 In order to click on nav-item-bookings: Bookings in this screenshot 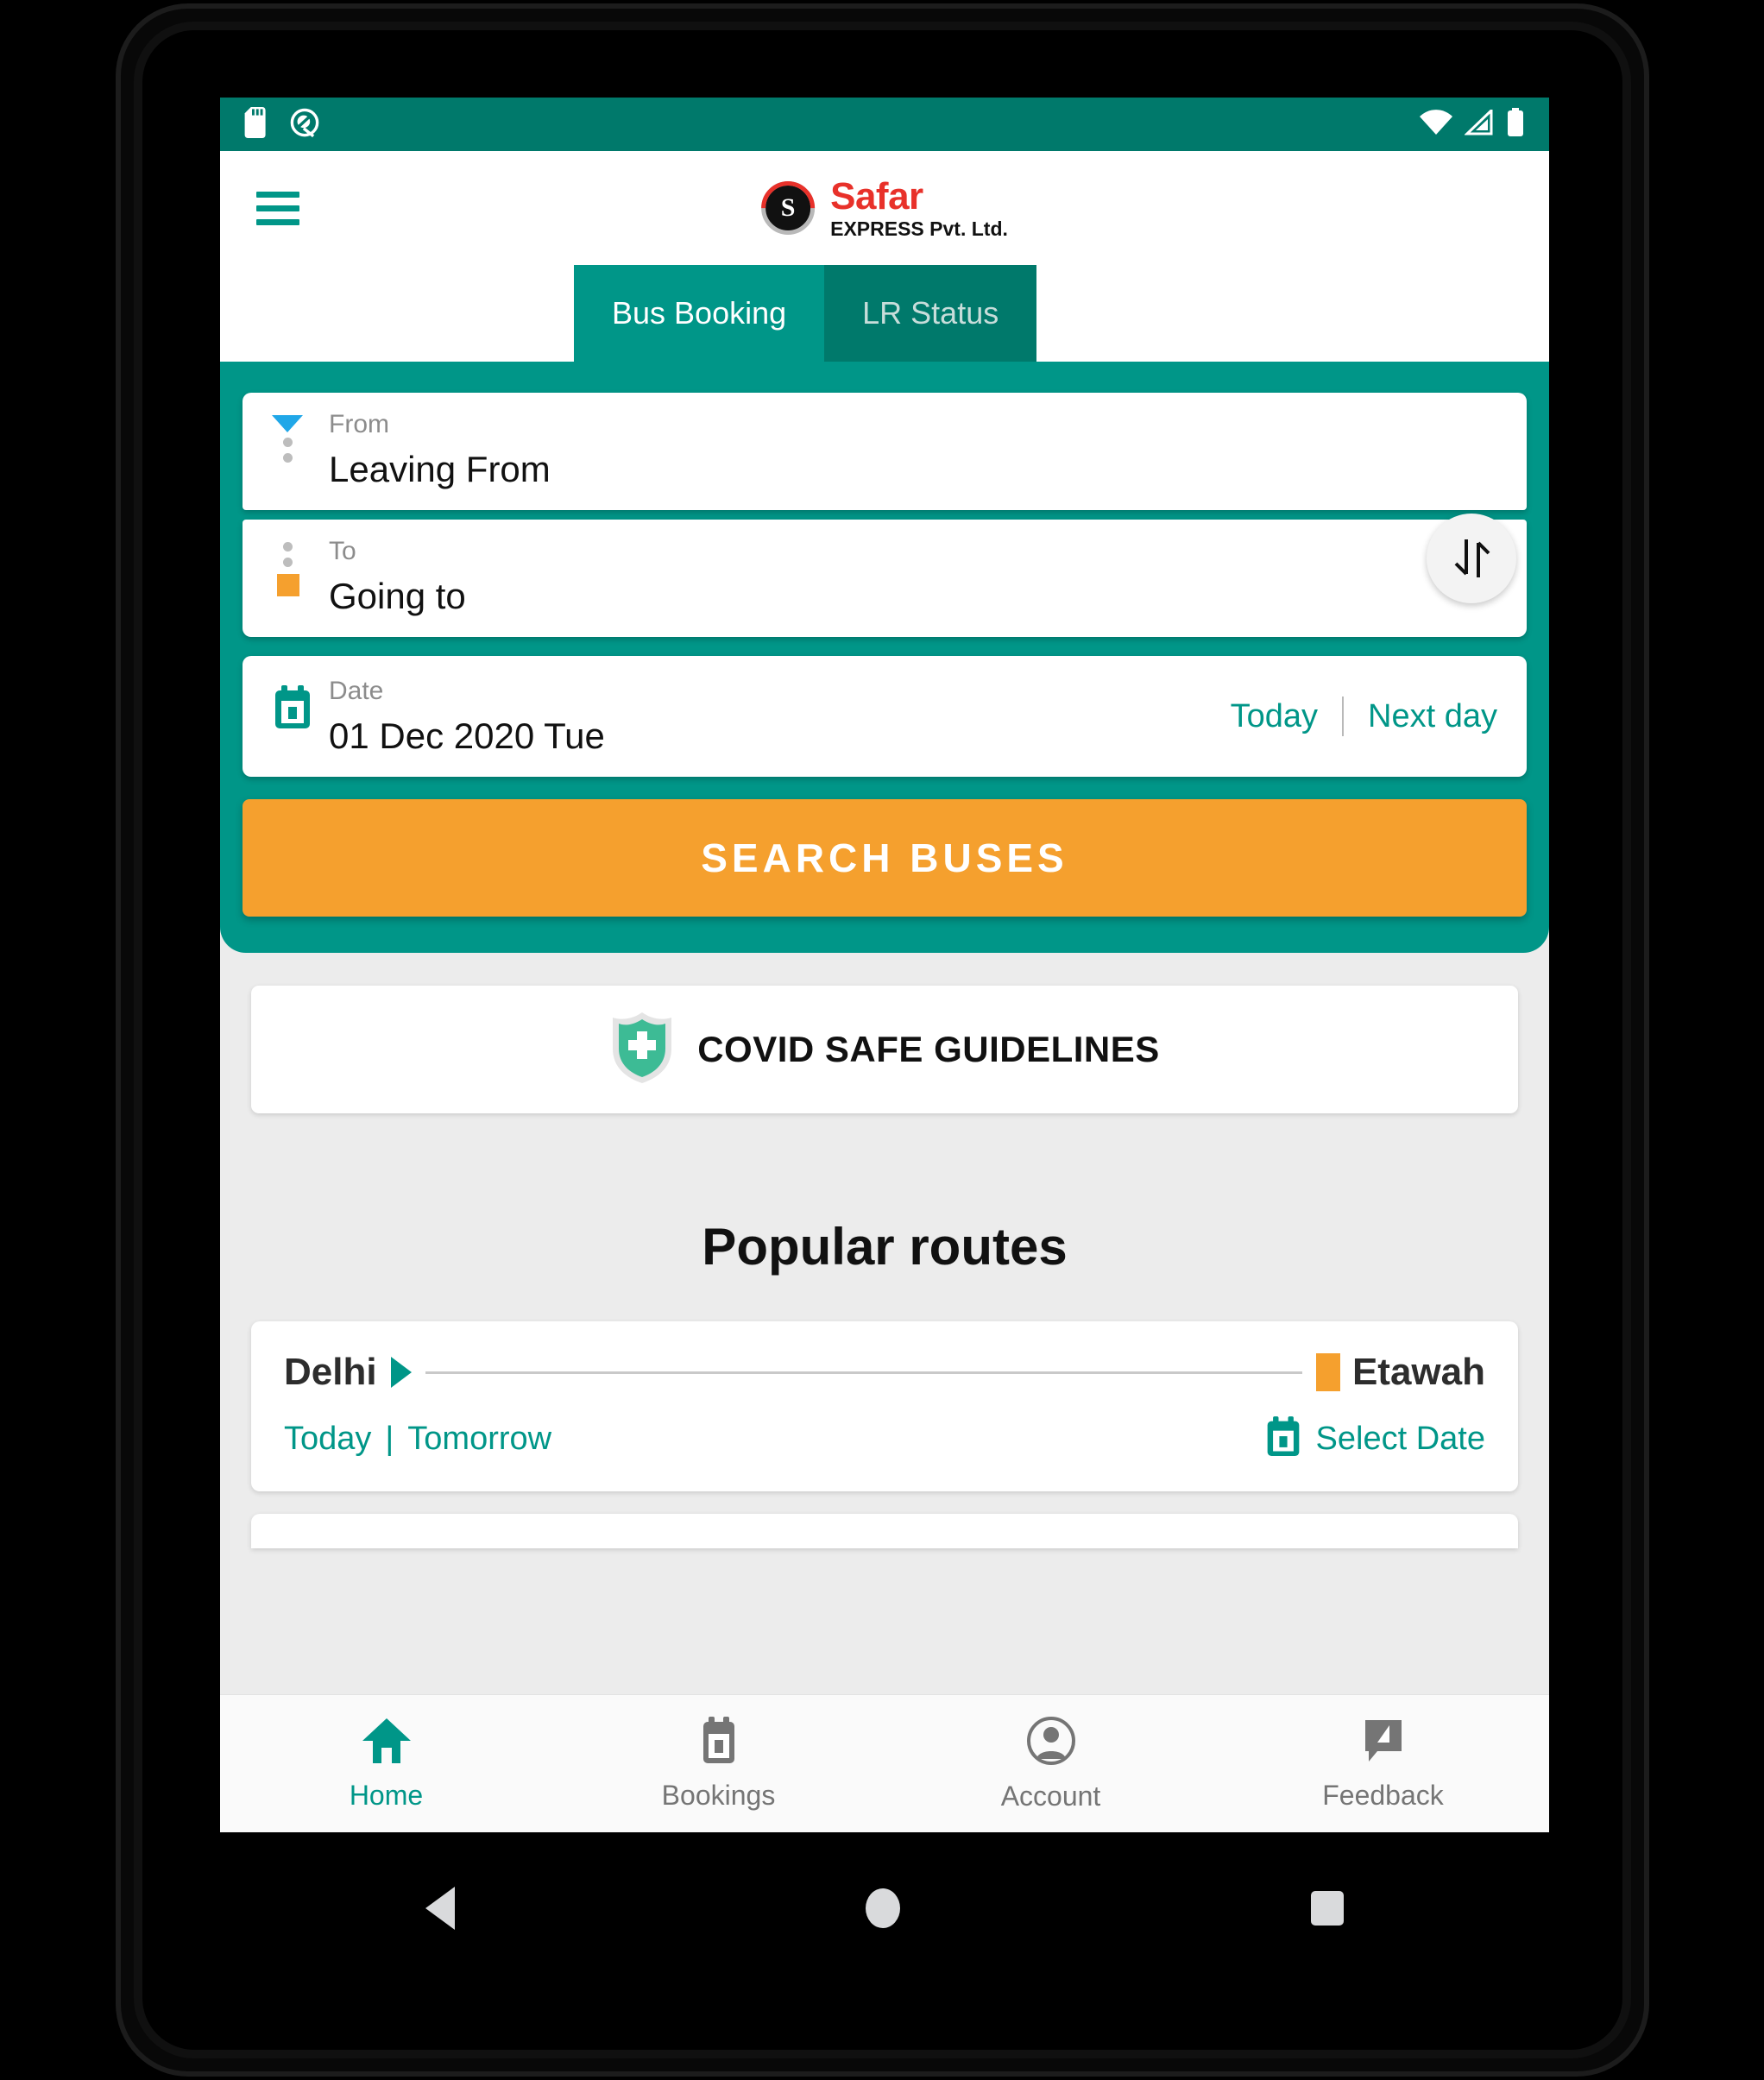, I will do `click(719, 1764)`.